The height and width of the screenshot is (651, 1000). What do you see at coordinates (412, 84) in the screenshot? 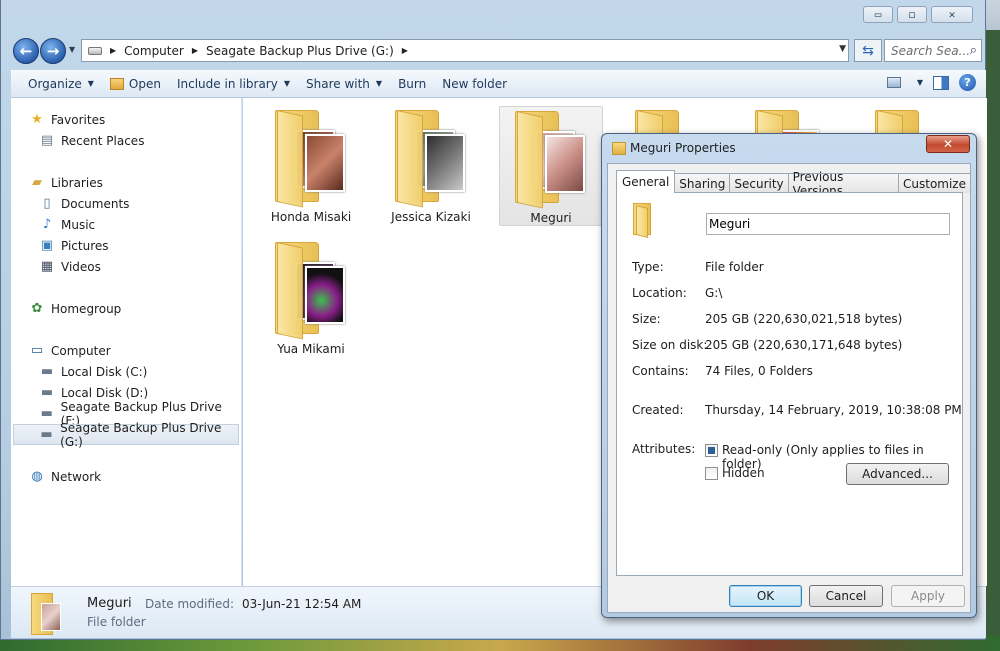
I see `burn-button: Burn` at bounding box center [412, 84].